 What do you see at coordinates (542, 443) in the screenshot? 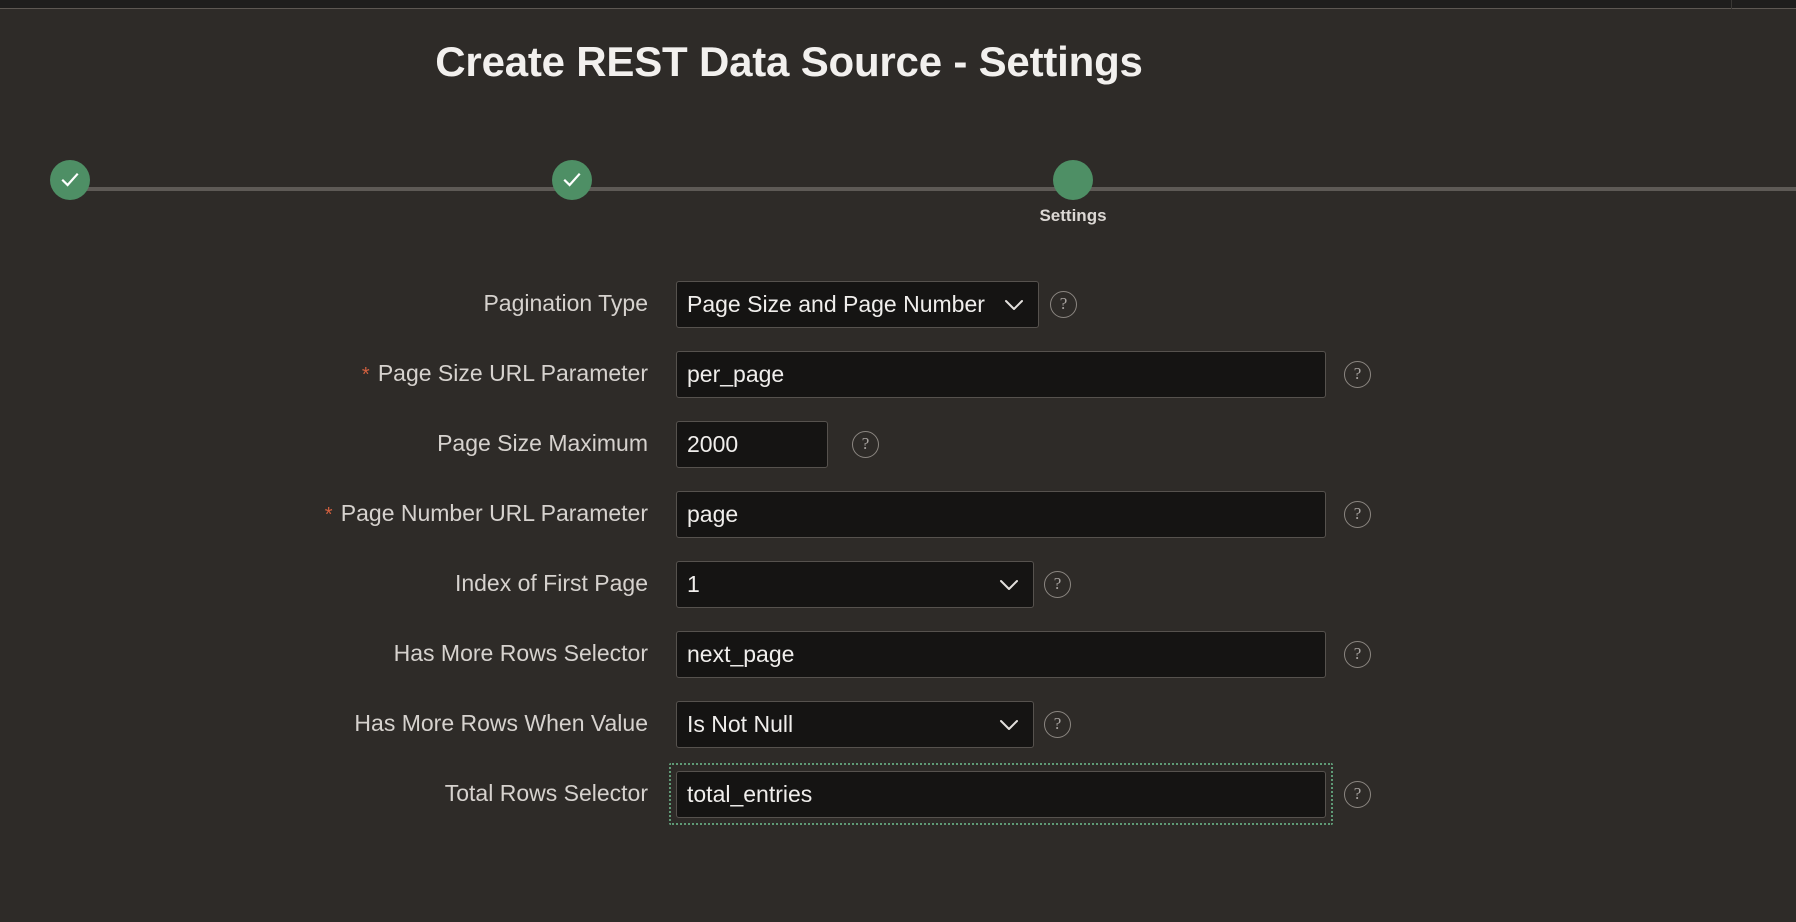
I see `label-page-size-maximum: Page Size Maximum` at bounding box center [542, 443].